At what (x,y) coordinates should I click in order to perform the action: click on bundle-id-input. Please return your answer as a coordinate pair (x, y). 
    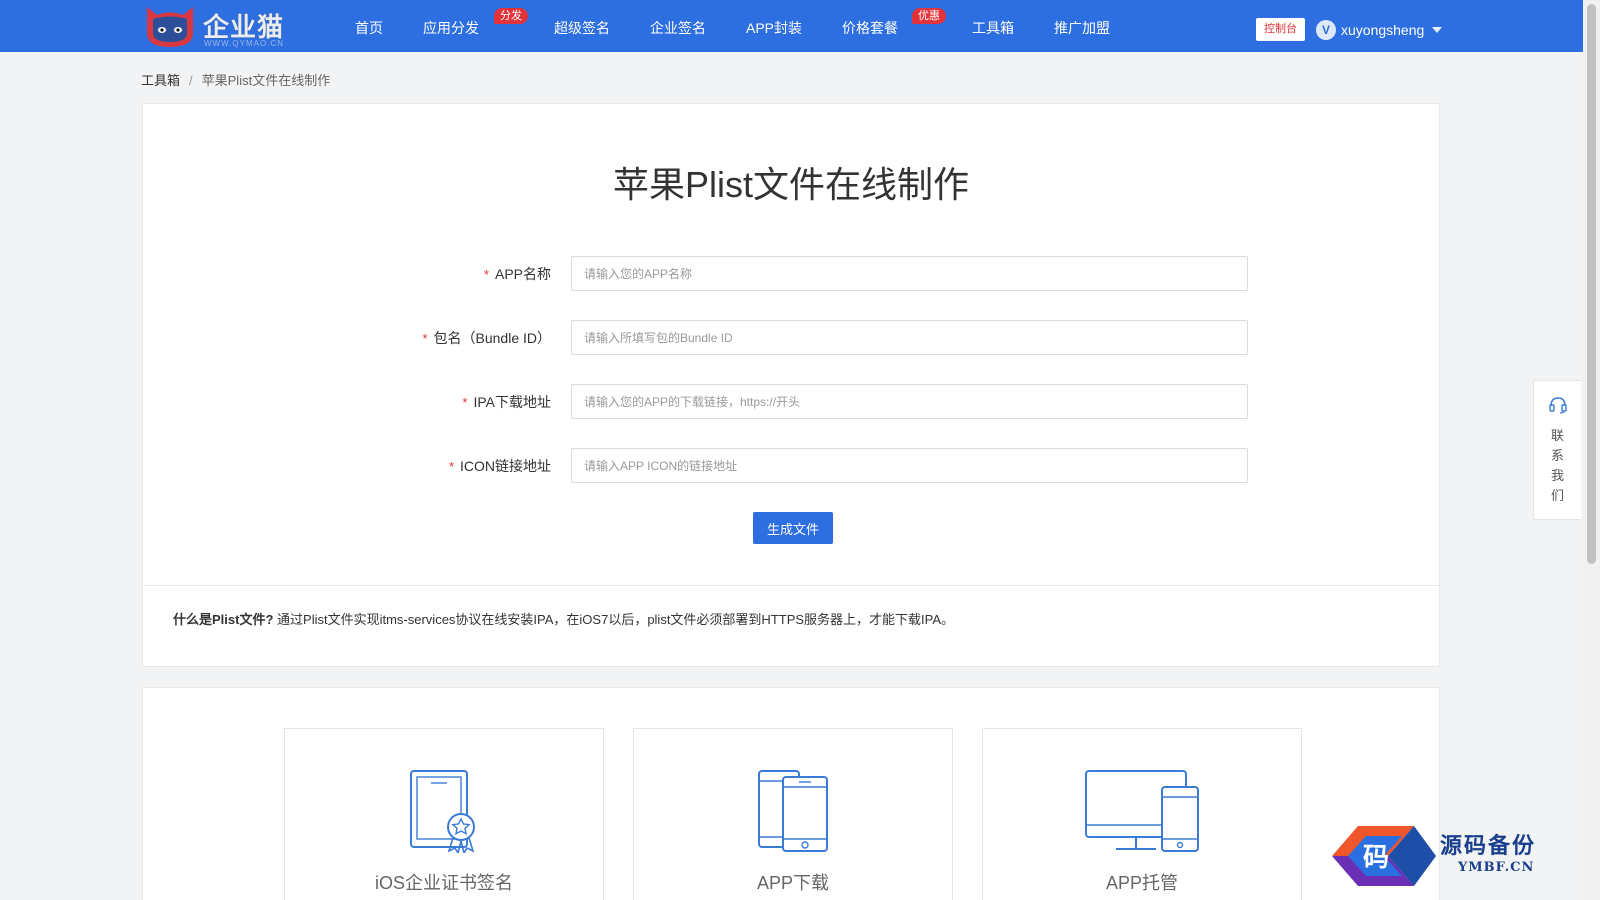
    Looking at the image, I should click on (909, 337).